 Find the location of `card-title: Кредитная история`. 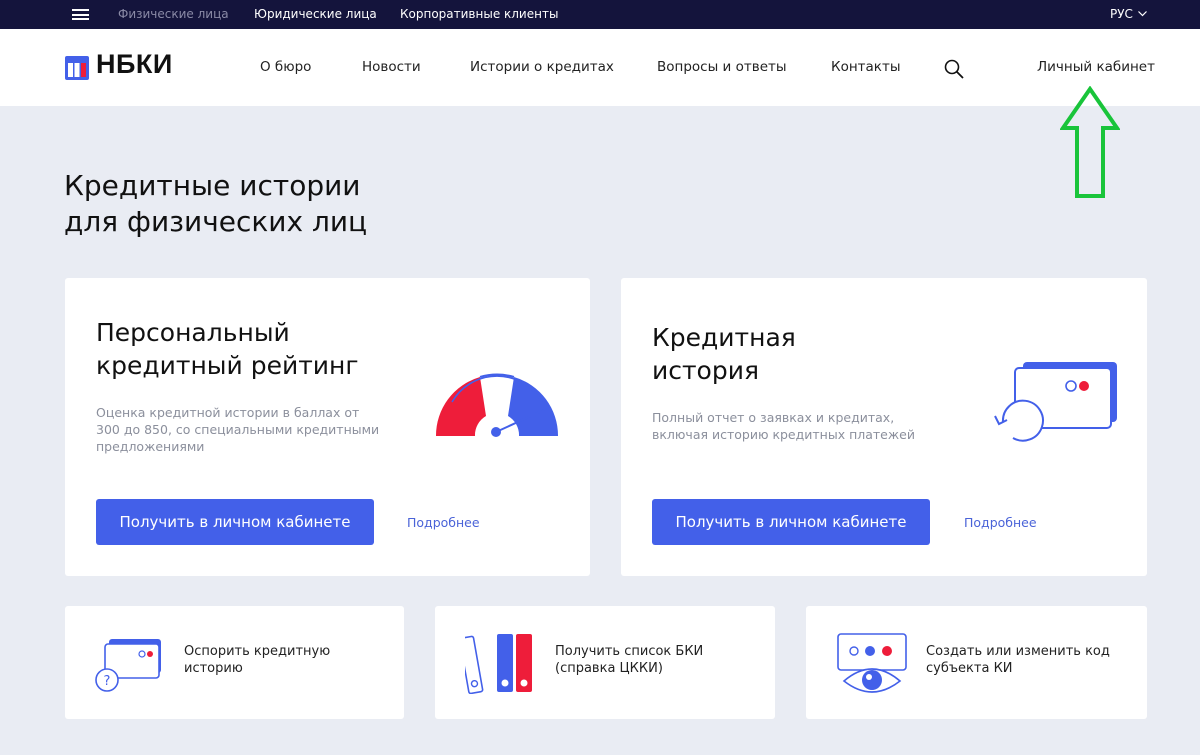

card-title: Кредитная история is located at coordinates (724, 354).